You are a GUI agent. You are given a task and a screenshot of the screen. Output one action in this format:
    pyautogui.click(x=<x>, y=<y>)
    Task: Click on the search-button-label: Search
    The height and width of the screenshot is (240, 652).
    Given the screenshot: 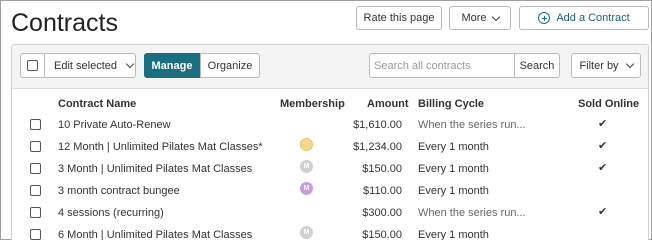 What is the action you would take?
    pyautogui.click(x=537, y=65)
    